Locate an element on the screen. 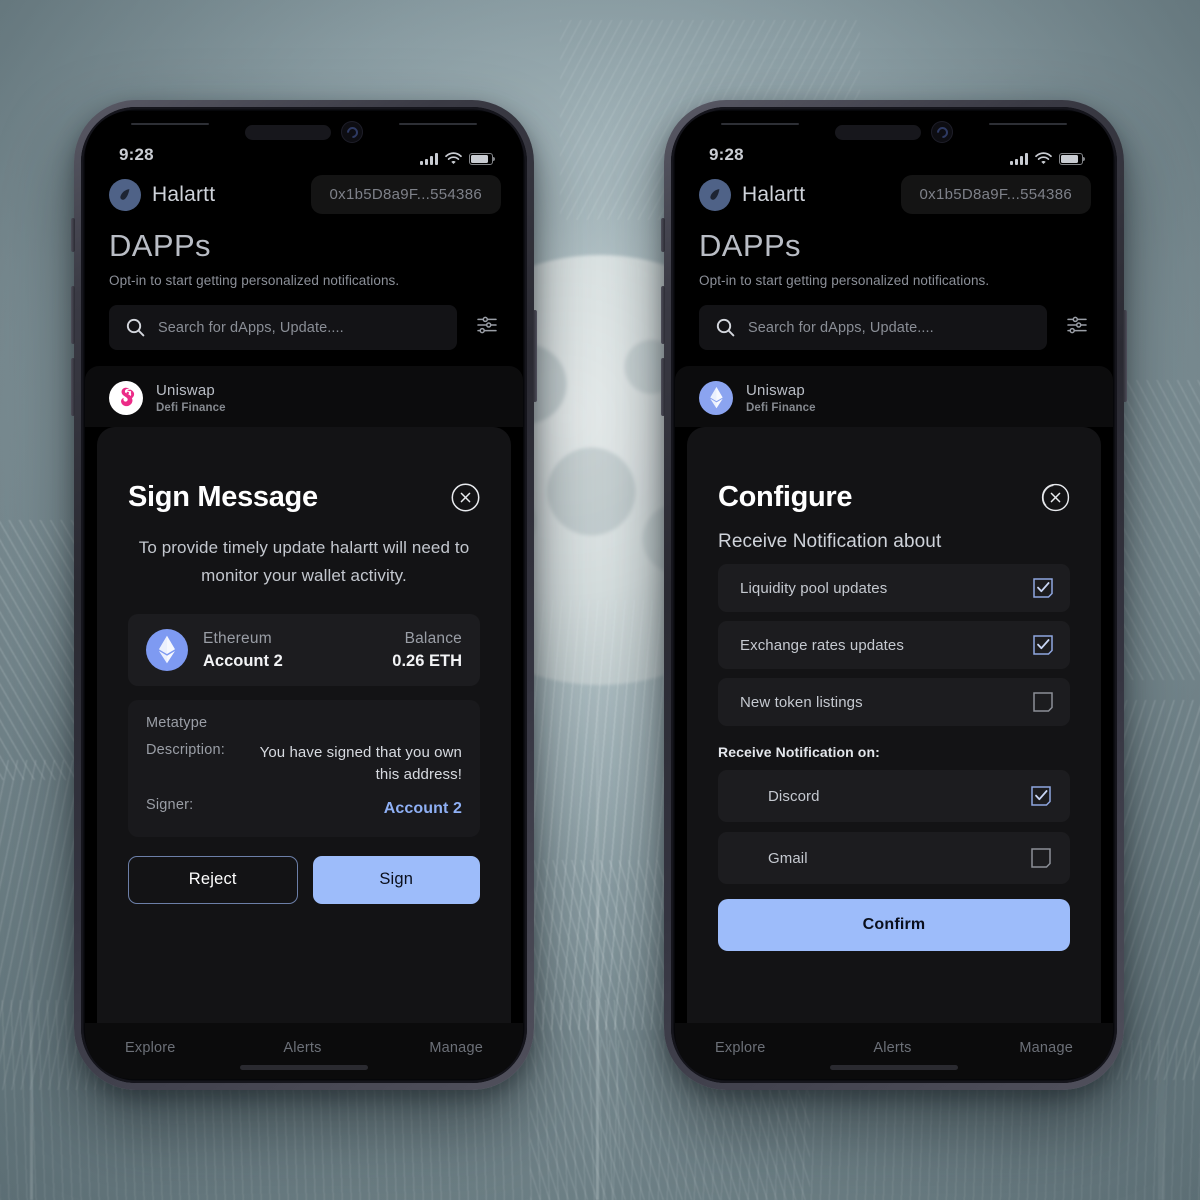  balance-label: Balance is located at coordinates (433, 638).